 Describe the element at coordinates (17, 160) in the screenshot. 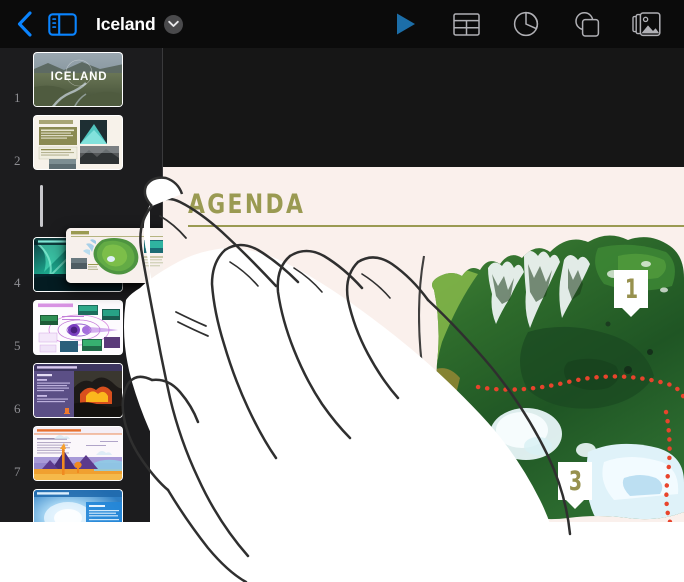

I see `slide-number-label: 2` at that location.